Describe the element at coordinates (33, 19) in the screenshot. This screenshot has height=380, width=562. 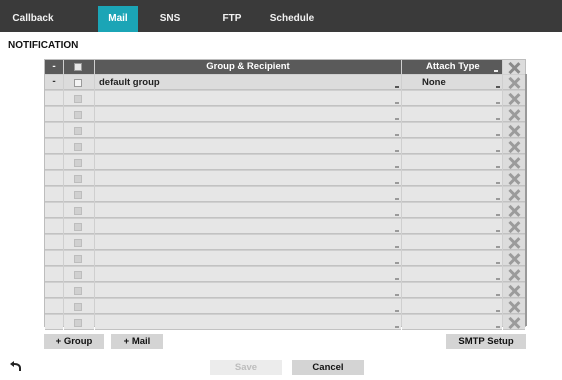
I see `tab-callback: Callback` at that location.